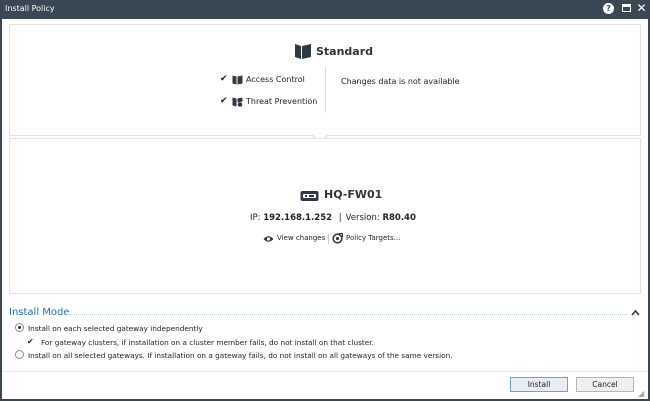 Image resolution: width=650 pixels, height=401 pixels. Describe the element at coordinates (539, 384) in the screenshot. I see `install-button: Install` at that location.